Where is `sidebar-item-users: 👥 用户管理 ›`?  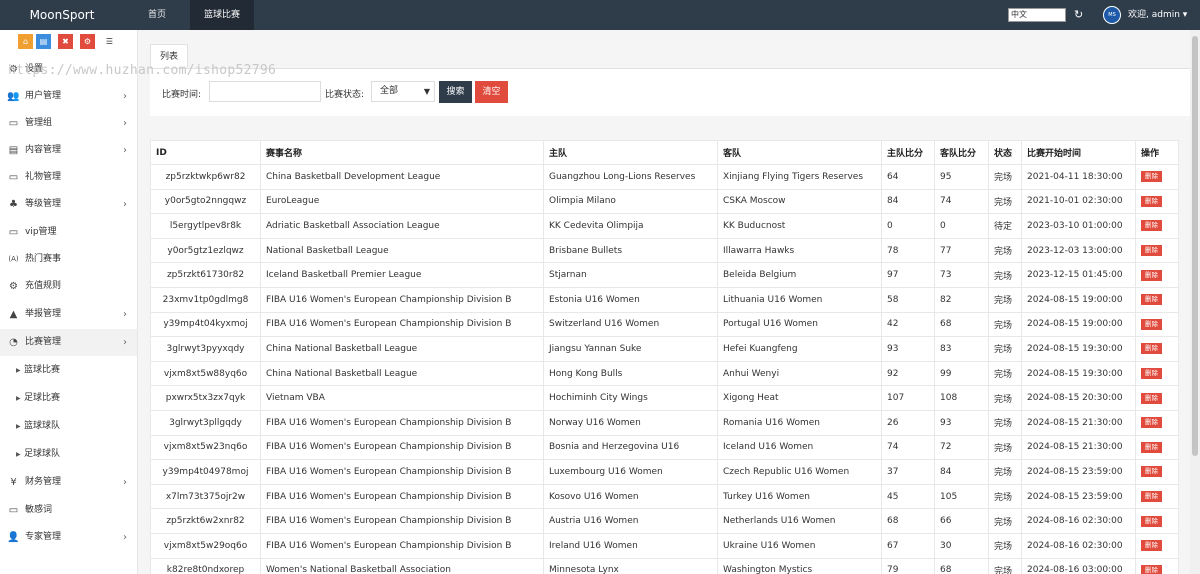
sidebar-item-users: 👥 用户管理 › is located at coordinates (68, 96).